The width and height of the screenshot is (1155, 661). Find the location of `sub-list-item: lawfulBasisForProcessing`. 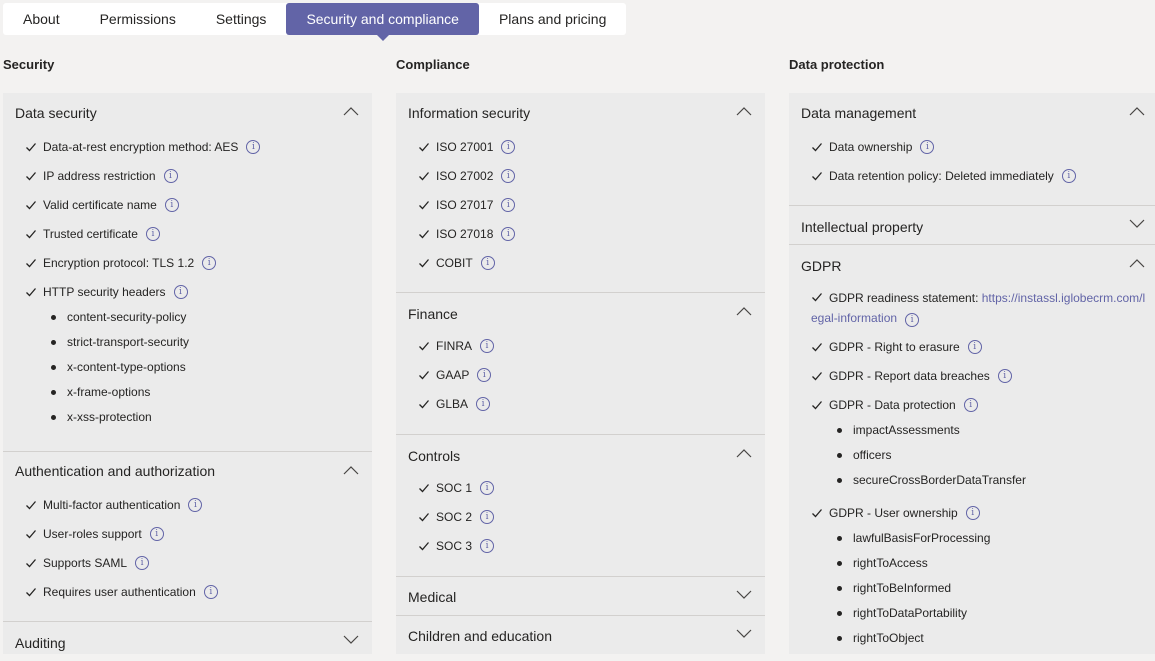

sub-list-item: lawfulBasisForProcessing is located at coordinates (913, 538).